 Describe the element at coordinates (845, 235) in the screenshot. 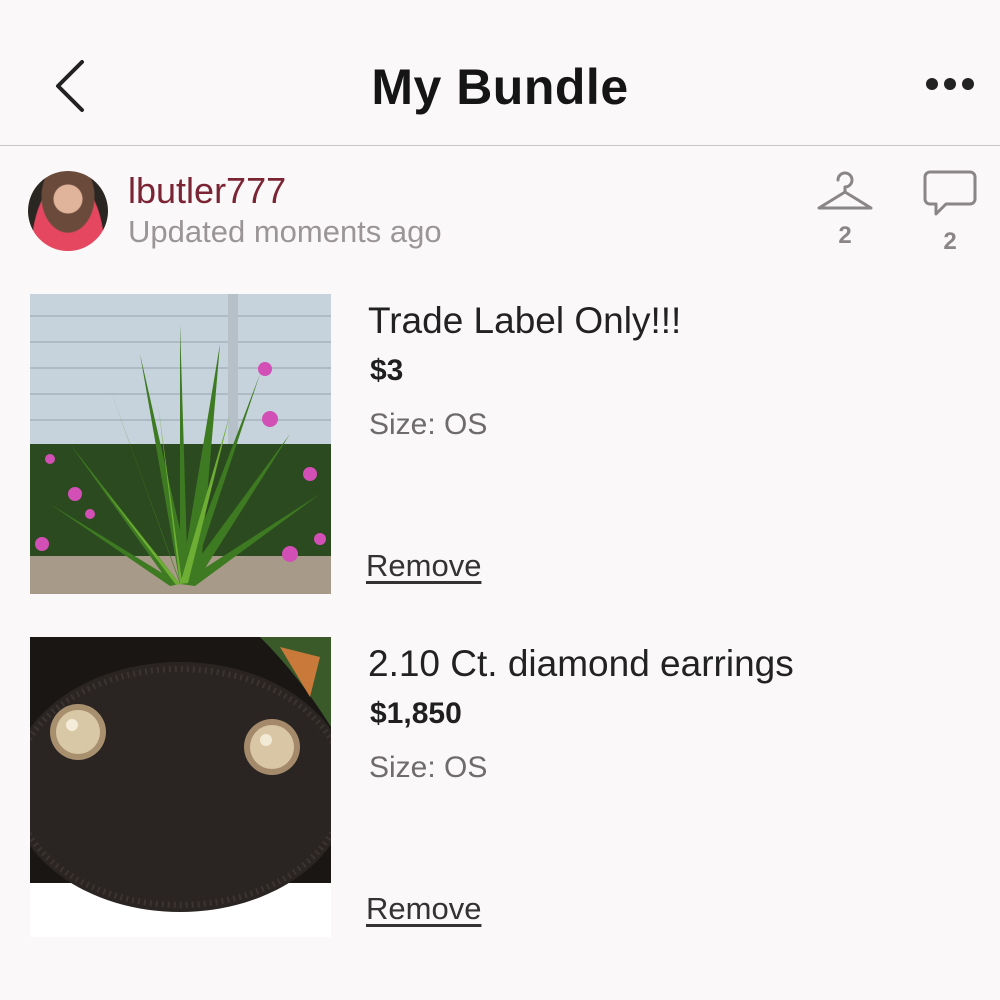

I see `likes-count: 2` at that location.